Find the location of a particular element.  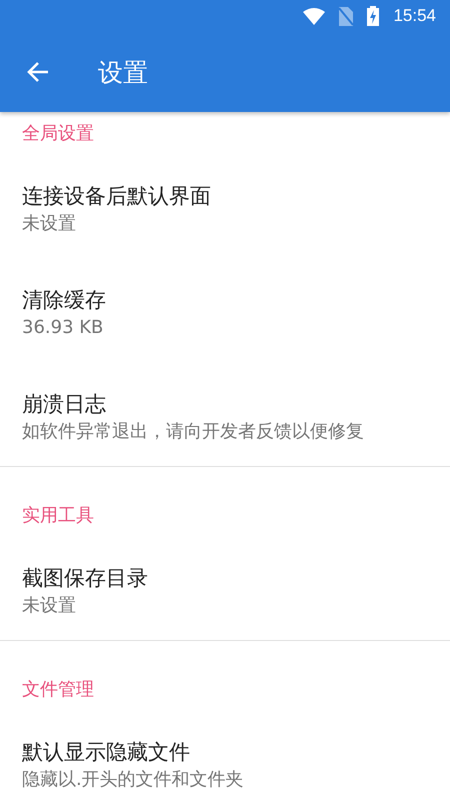

settings-item: 崩溃日志 如软件异常退出，请向开发者反馈以便修复 is located at coordinates (225, 414).